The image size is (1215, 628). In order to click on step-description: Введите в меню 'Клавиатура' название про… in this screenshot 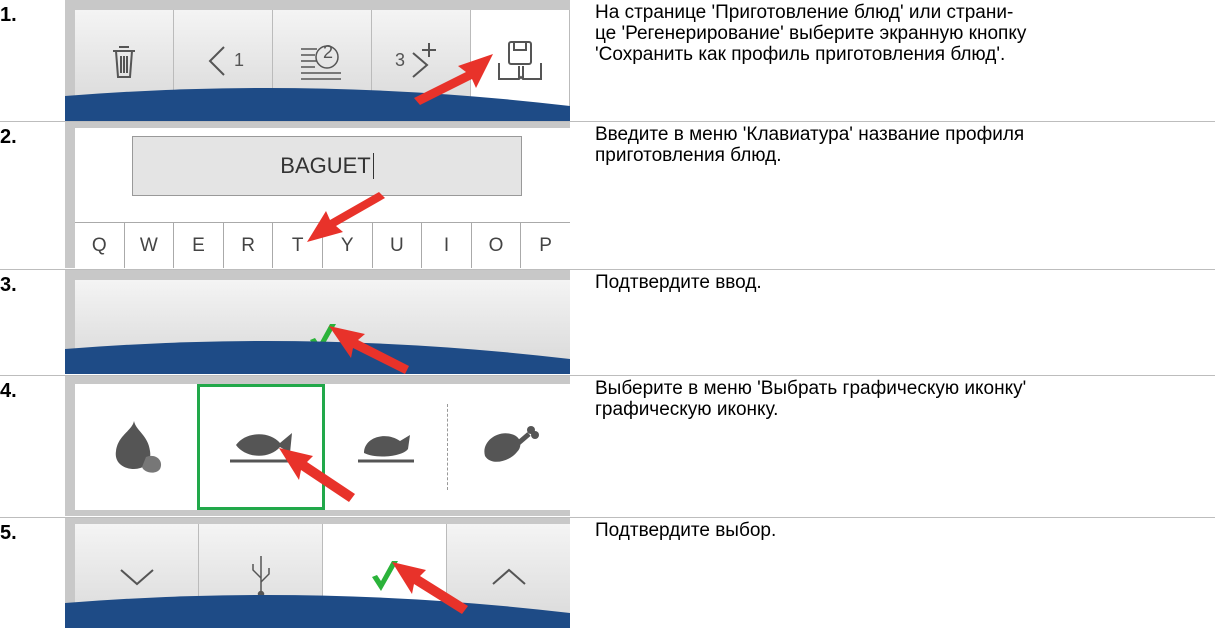, I will do `click(810, 145)`.